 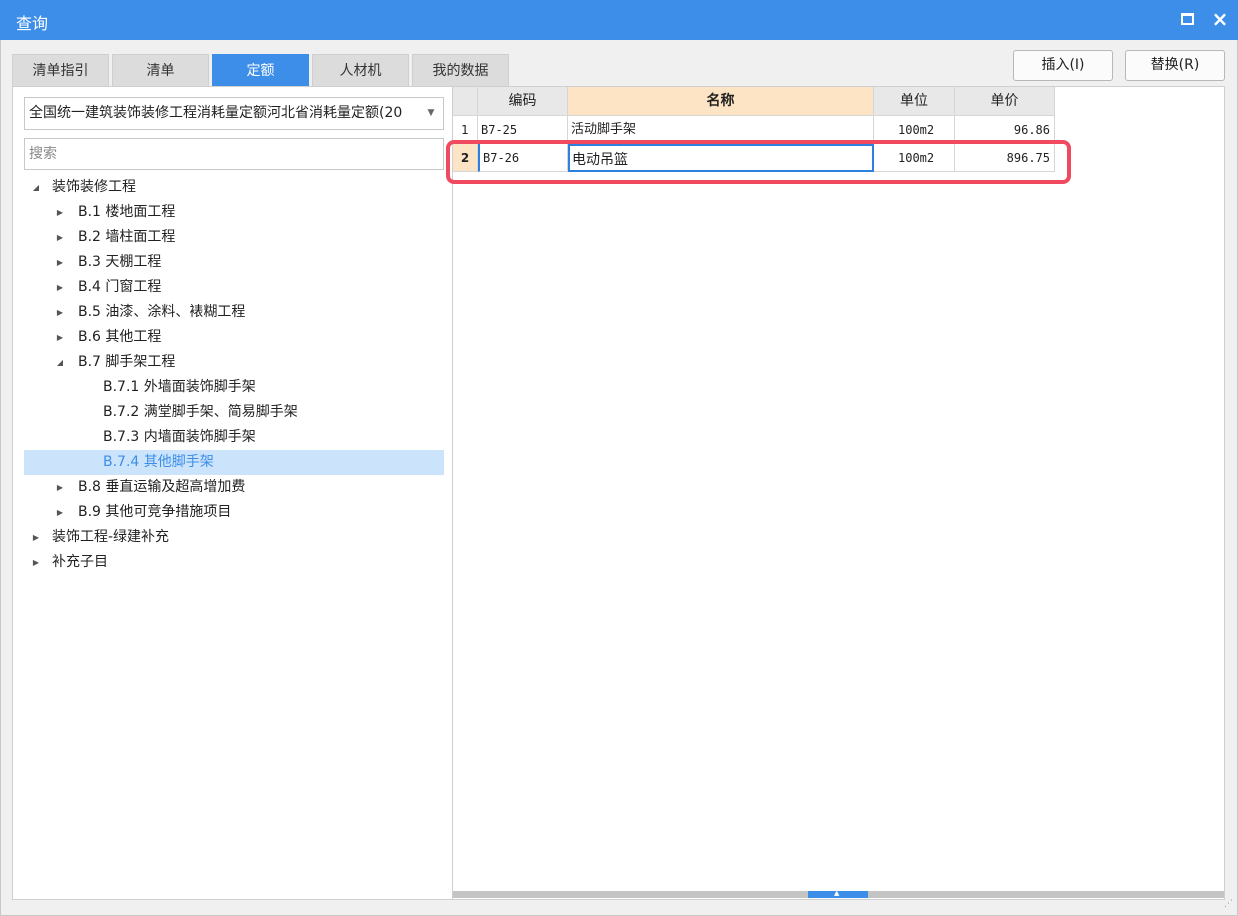 I want to click on tree-node-label: B.7.1 外墙面装饰脚手架, so click(x=179, y=387).